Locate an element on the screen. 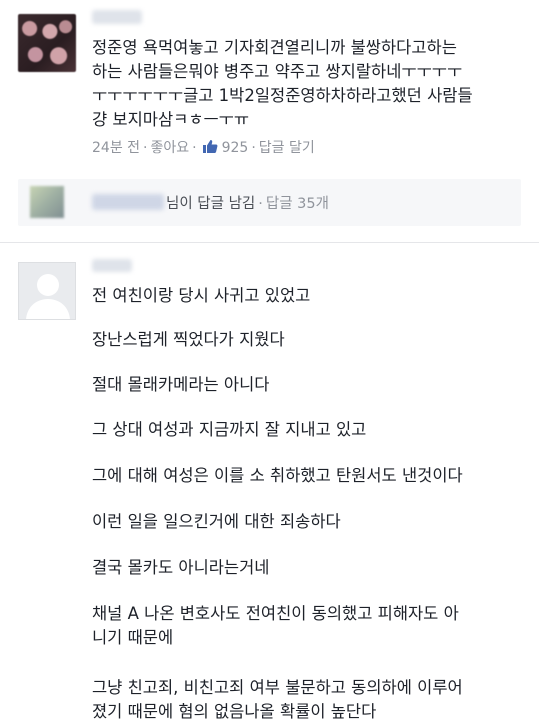 The height and width of the screenshot is (728, 539). default-avatar is located at coordinates (47, 291).